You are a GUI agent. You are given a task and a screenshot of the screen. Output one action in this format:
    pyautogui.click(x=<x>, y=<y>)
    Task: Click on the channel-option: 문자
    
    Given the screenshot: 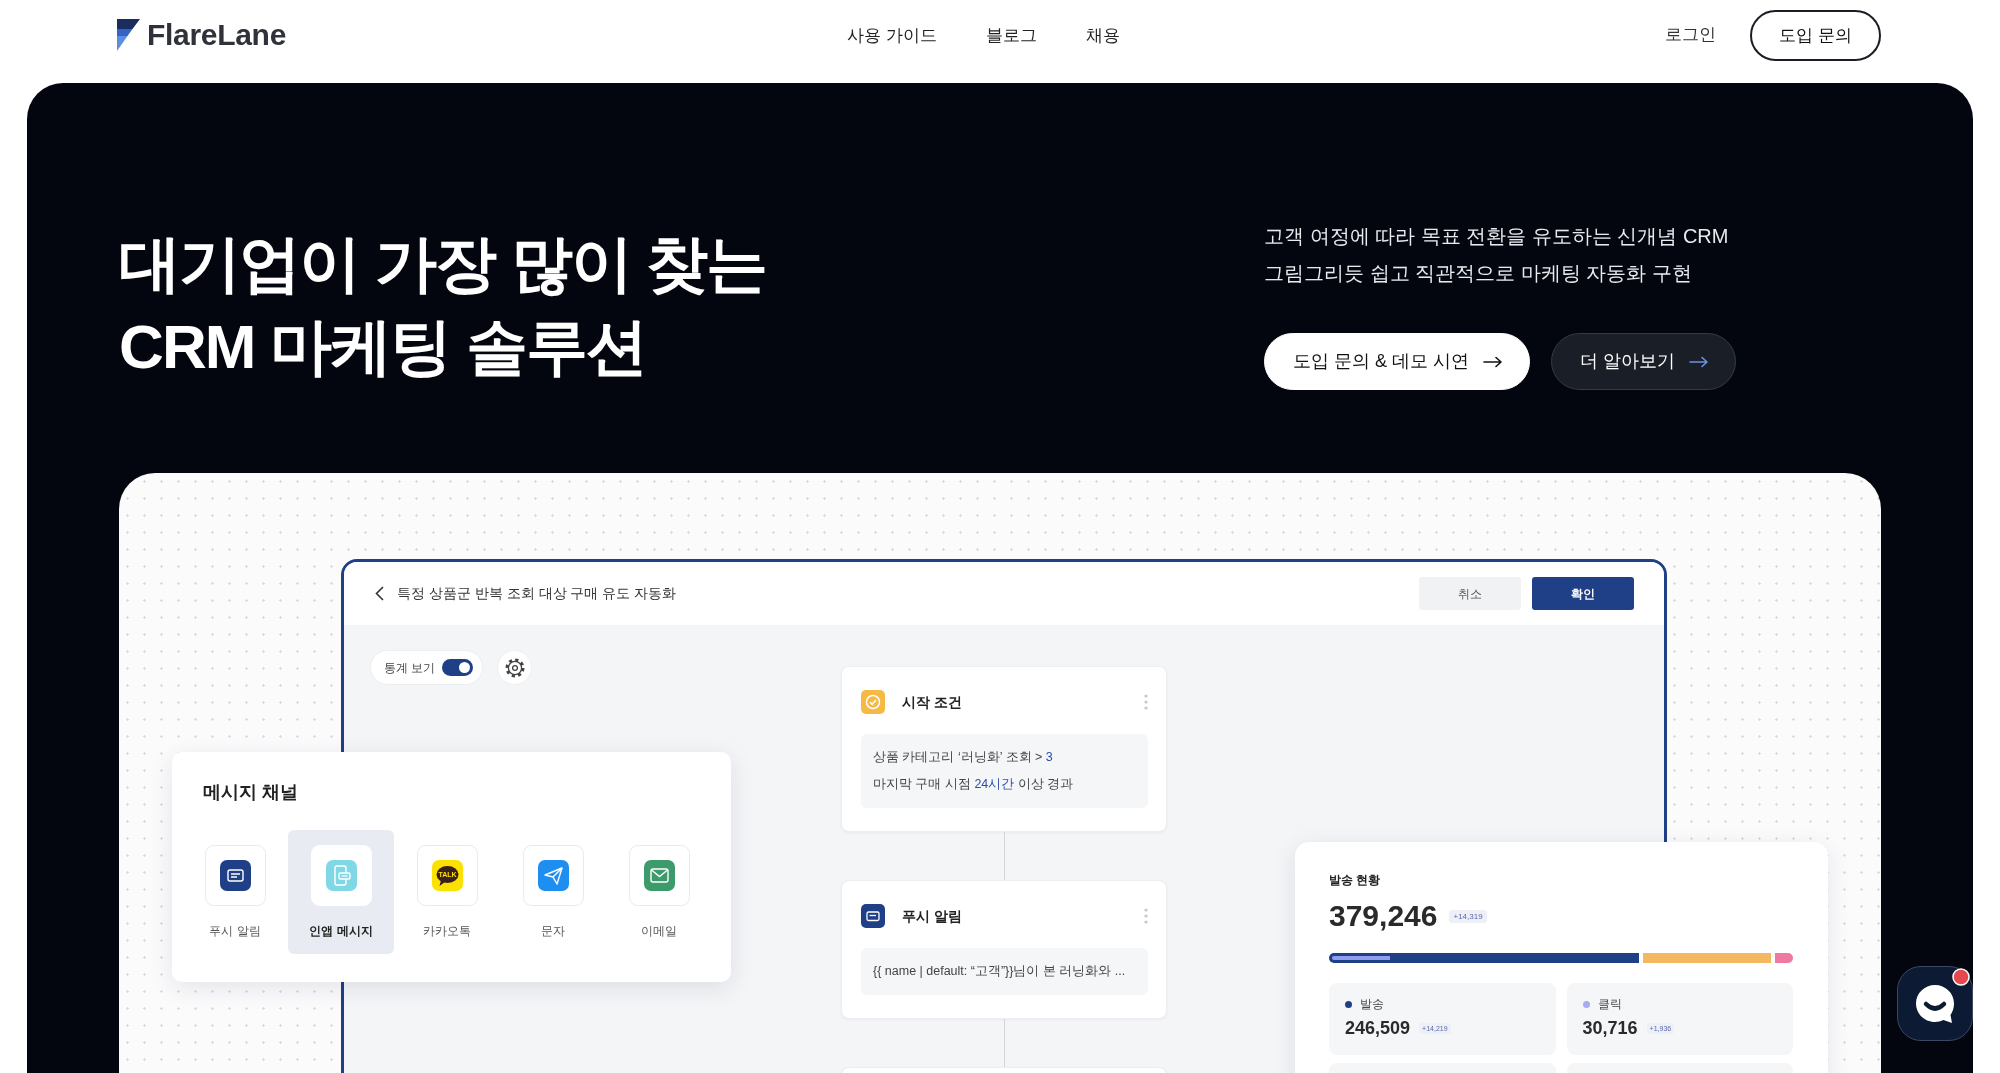 What is the action you would take?
    pyautogui.click(x=553, y=892)
    